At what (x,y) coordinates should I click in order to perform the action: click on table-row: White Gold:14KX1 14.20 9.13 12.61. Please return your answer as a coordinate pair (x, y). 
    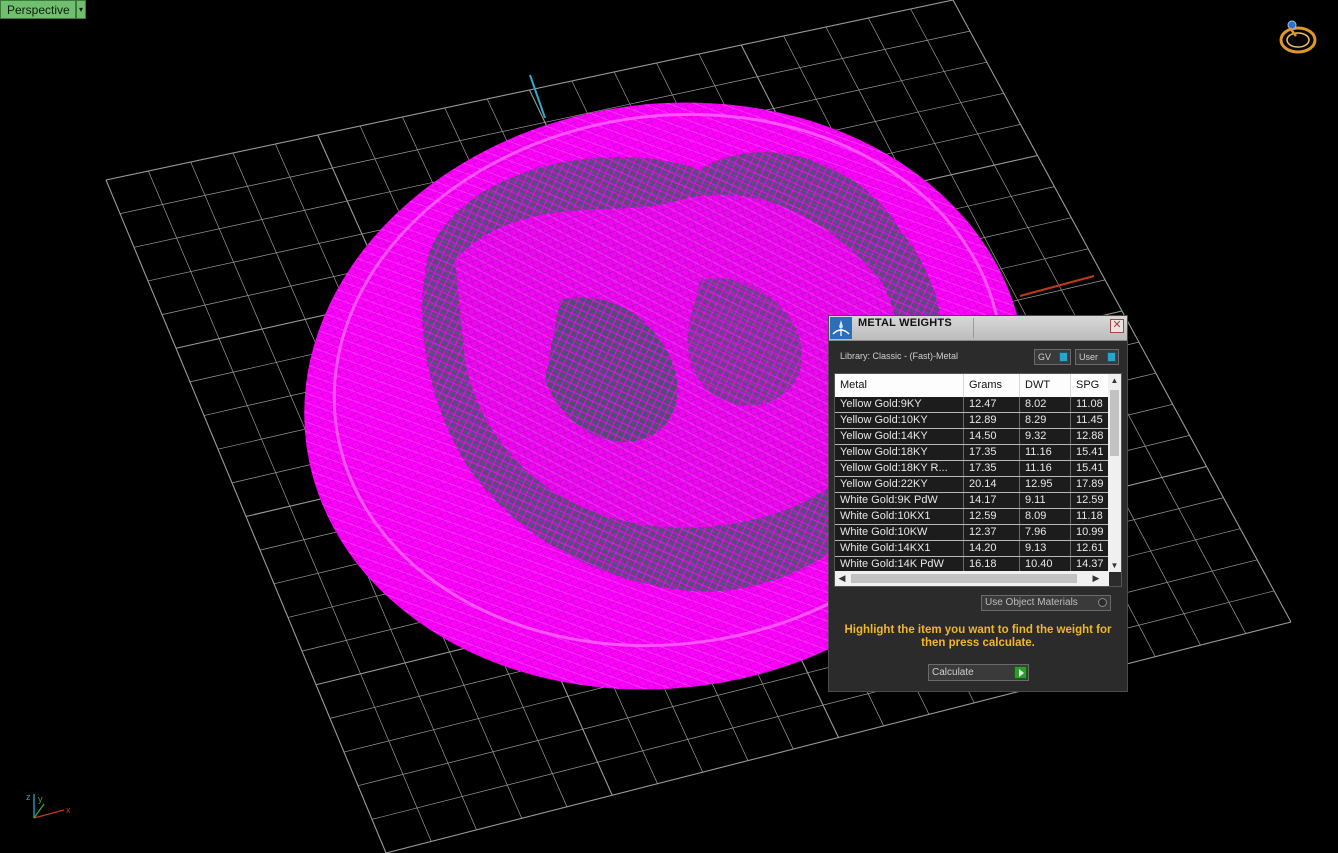
    Looking at the image, I should click on (972, 549).